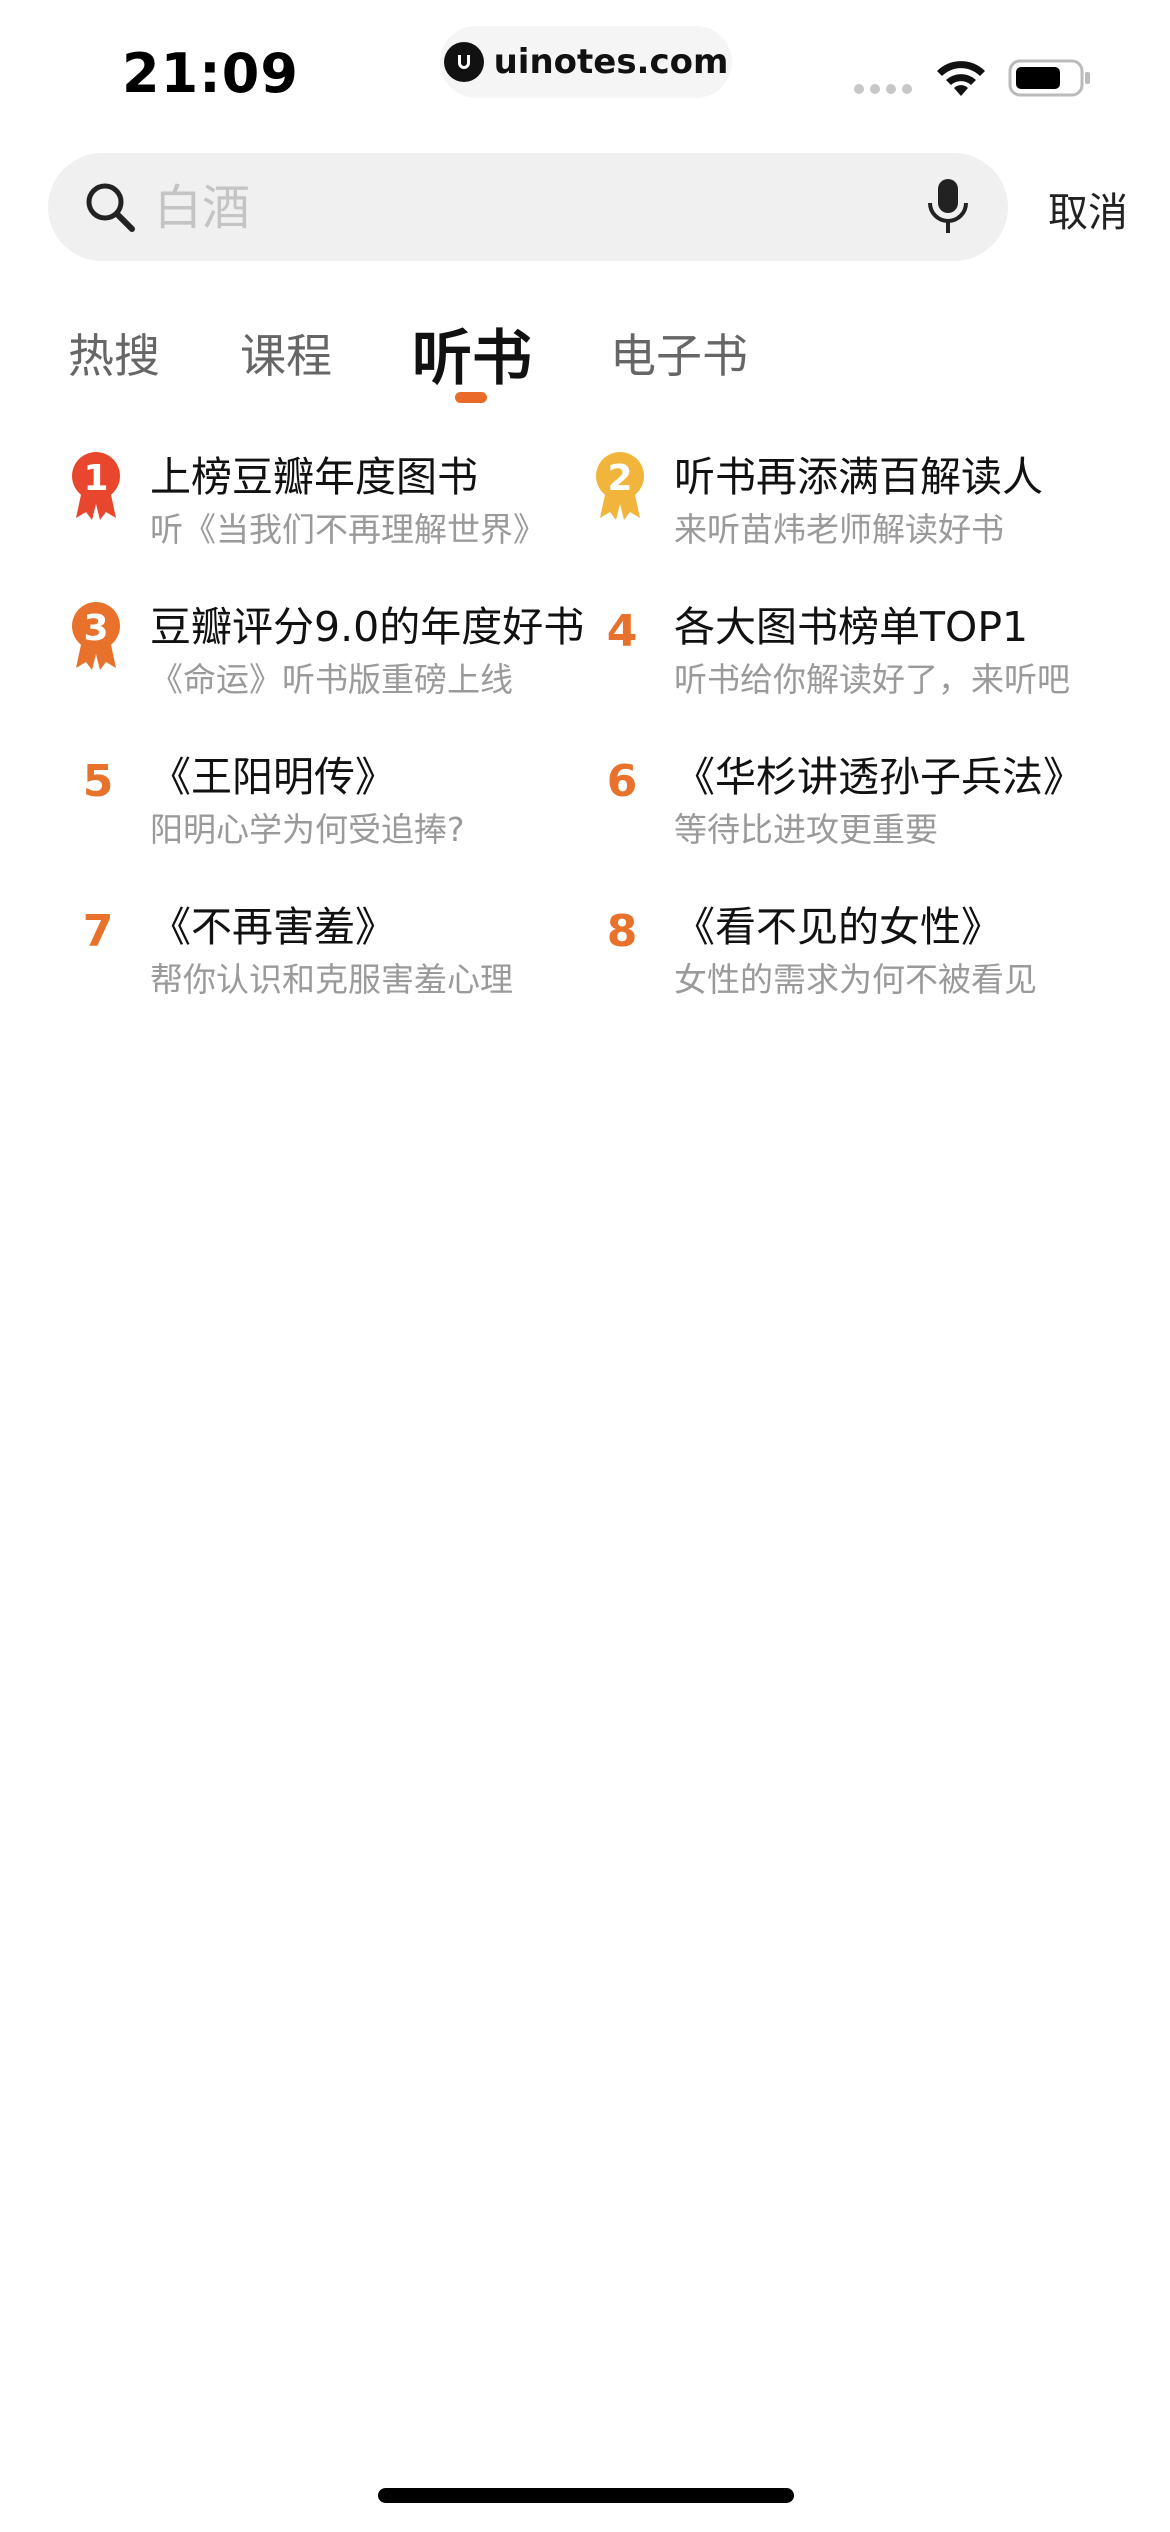  I want to click on item-title: 豆瓣评分9.0的年度好书, so click(367, 627).